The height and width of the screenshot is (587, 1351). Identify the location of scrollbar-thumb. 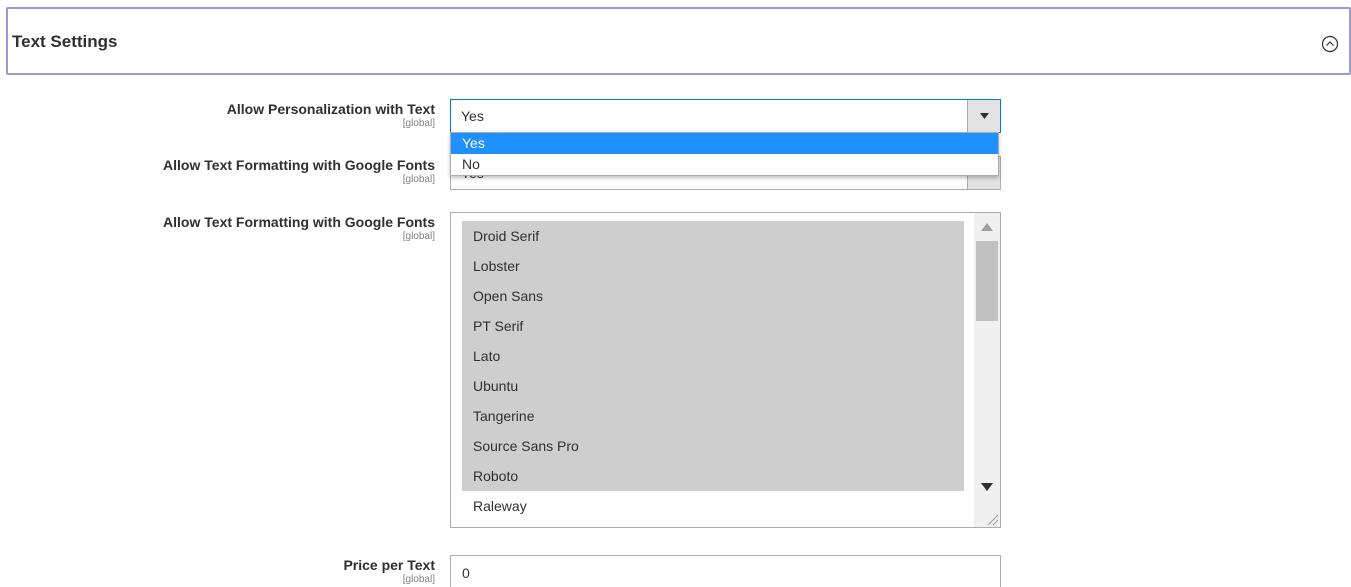
(987, 281).